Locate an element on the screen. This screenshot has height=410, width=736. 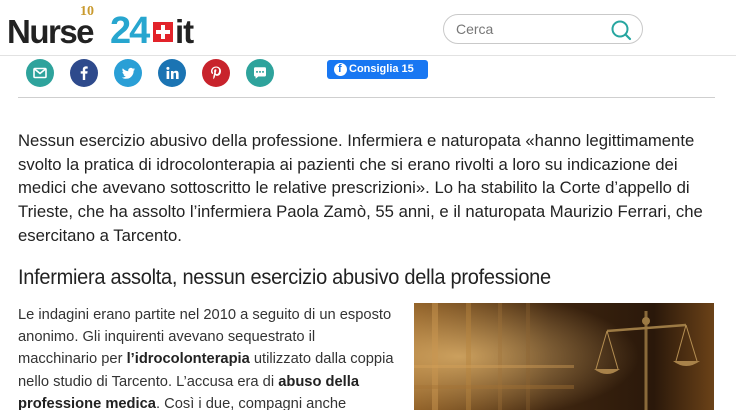
logo-number: 24 is located at coordinates (130, 31).